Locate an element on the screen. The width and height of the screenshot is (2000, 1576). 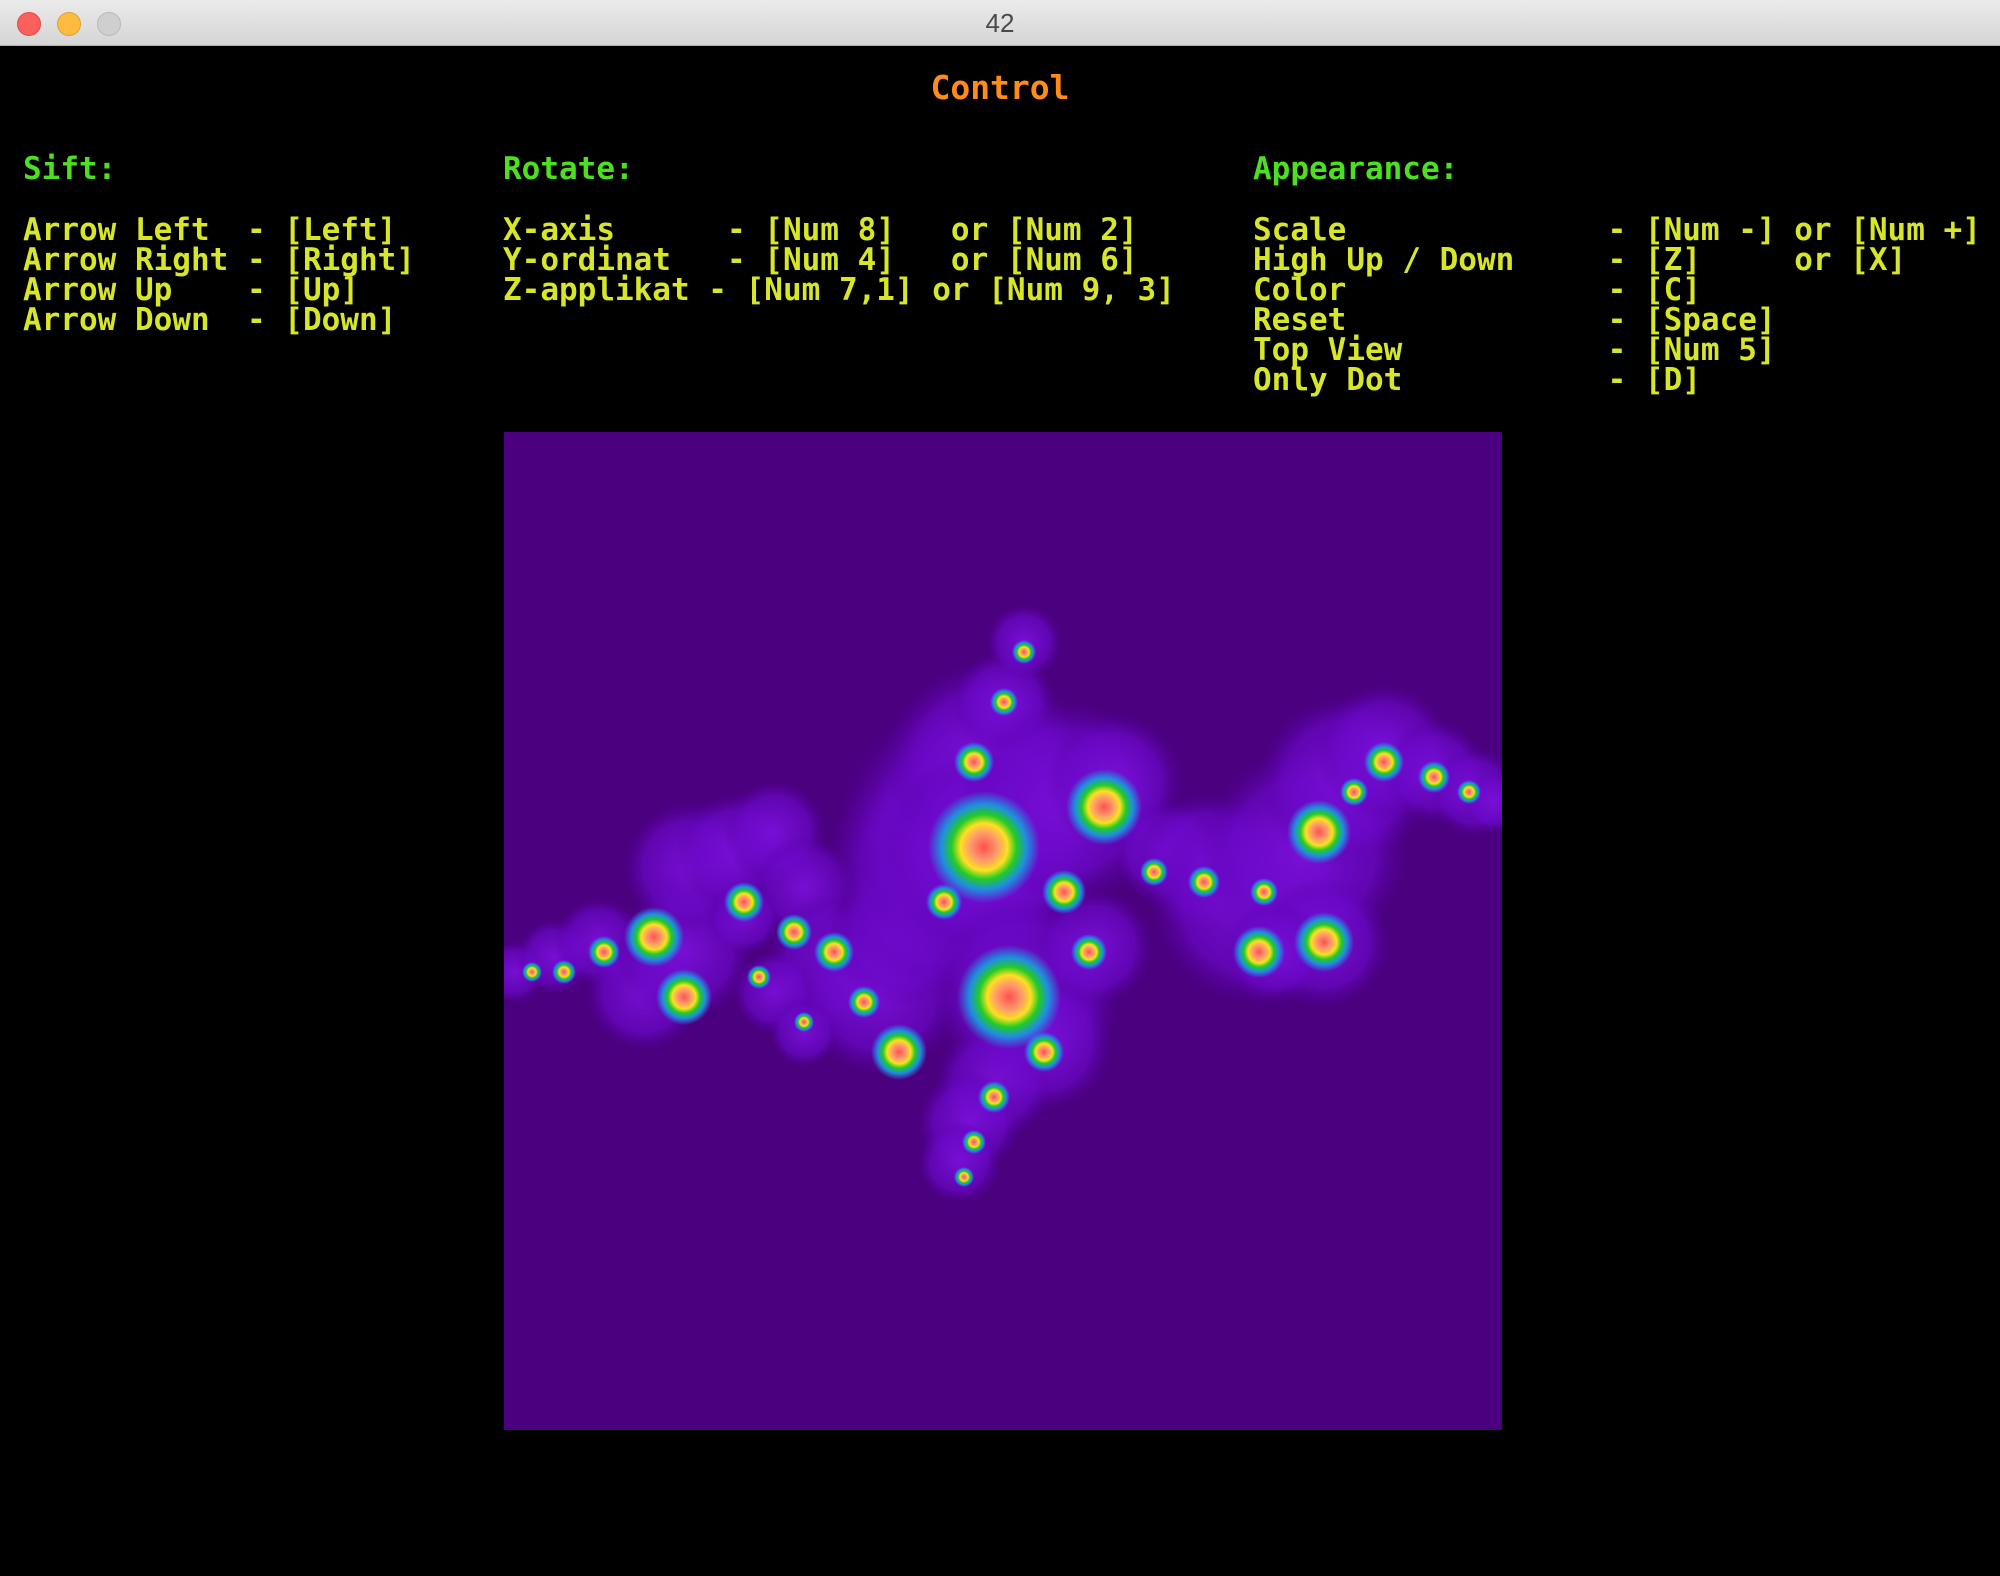
appearance-keybinding-scale: Scale - [Num -] or [Num +] is located at coordinates (1617, 230).